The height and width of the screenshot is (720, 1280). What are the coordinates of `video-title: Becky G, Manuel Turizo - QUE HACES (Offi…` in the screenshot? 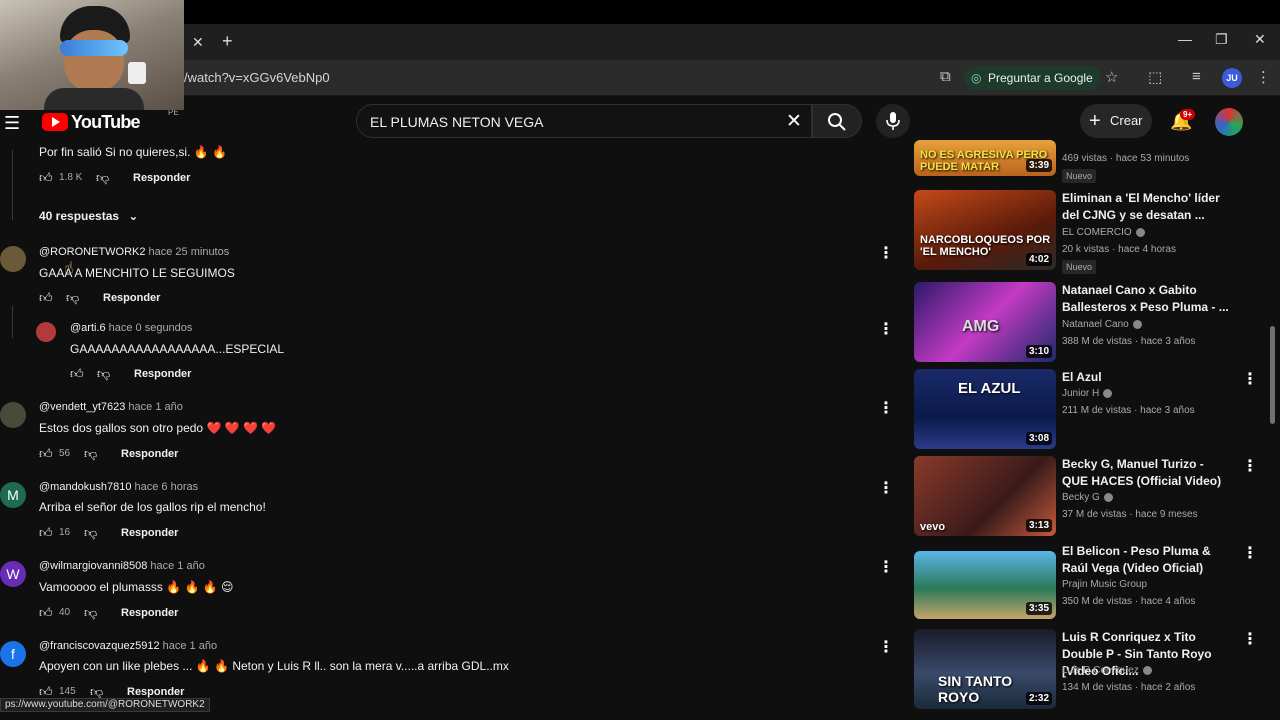 It's located at (1147, 473).